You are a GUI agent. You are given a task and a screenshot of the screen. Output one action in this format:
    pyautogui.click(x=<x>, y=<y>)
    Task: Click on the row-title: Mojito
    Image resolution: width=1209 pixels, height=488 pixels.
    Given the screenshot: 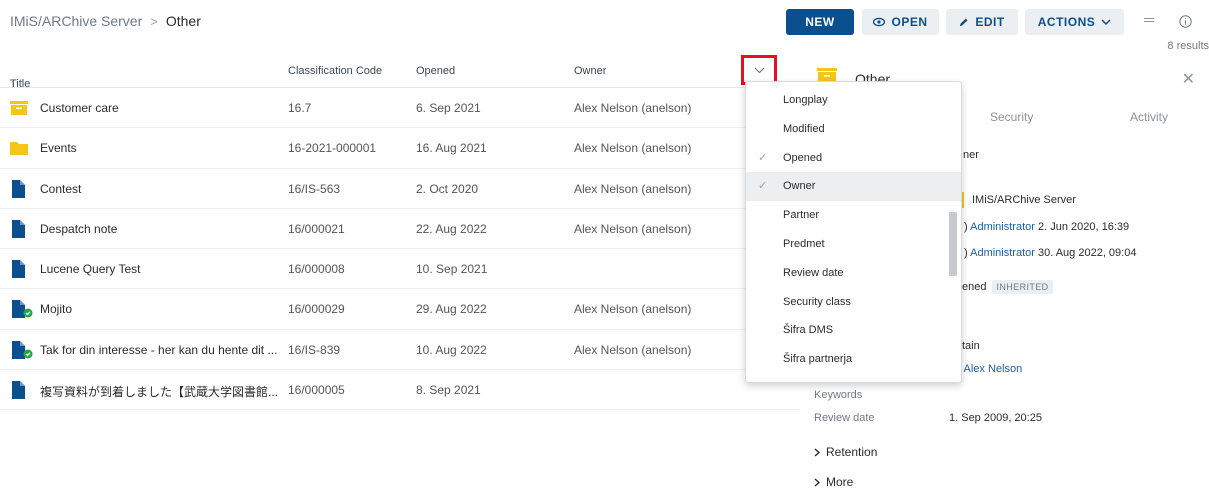 What is the action you would take?
    pyautogui.click(x=56, y=309)
    